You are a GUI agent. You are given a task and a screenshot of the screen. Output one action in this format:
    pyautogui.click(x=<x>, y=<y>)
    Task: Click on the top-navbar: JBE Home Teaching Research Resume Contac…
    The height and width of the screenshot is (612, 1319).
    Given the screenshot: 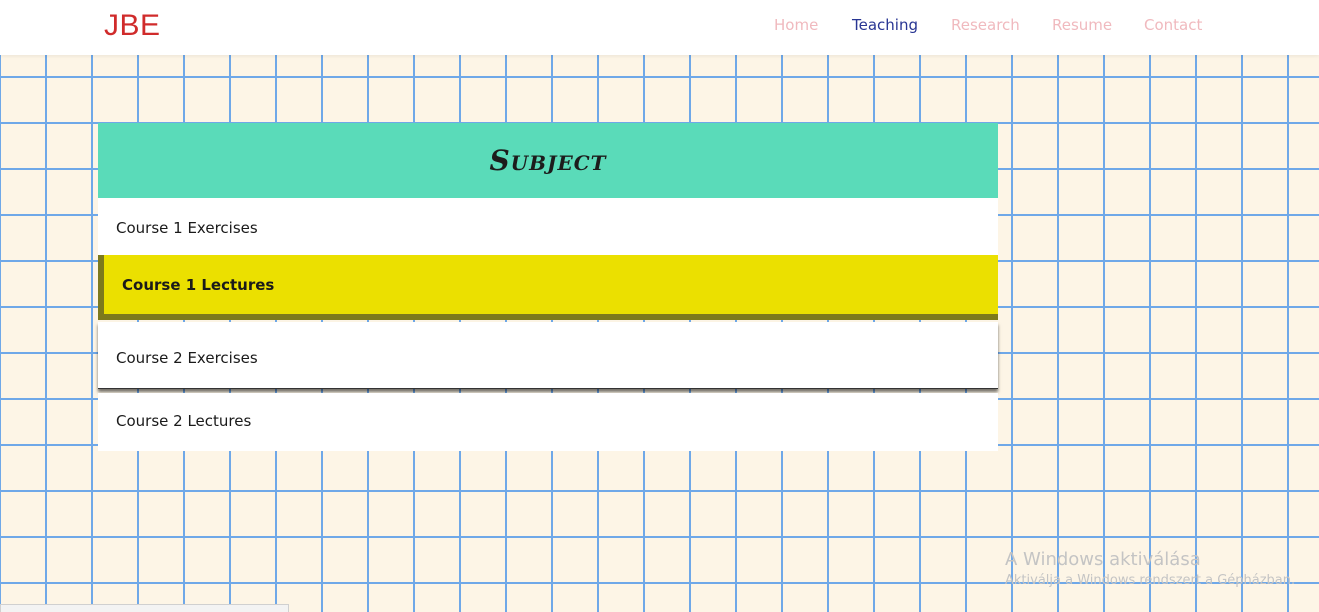 What is the action you would take?
    pyautogui.click(x=659, y=27)
    